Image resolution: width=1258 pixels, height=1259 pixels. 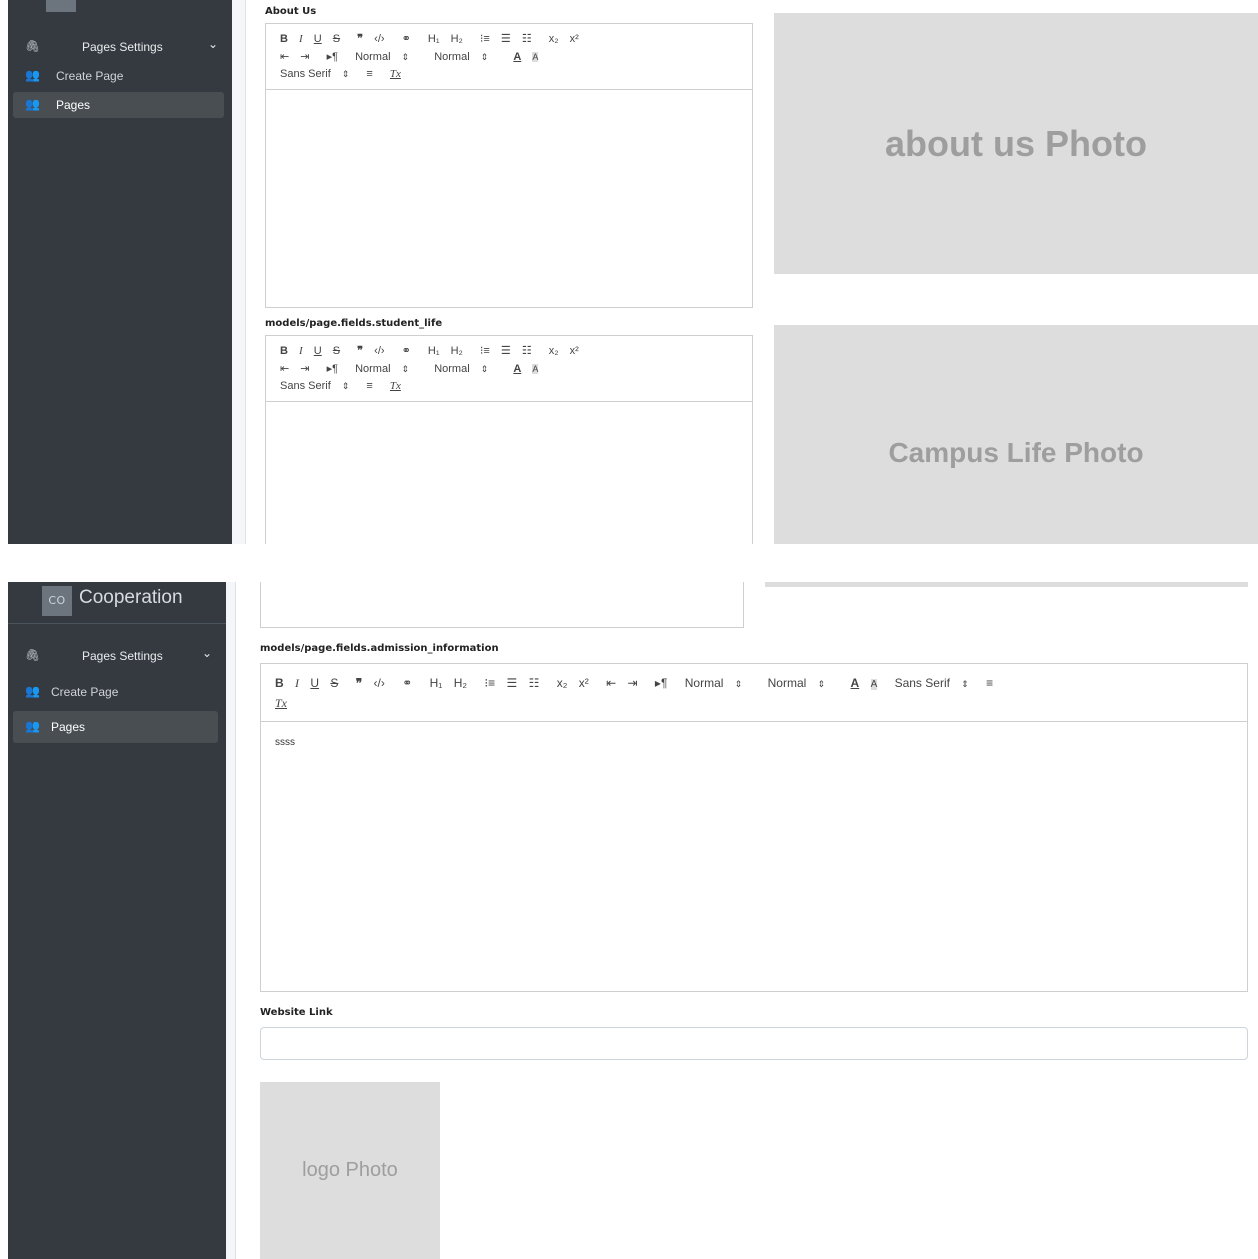 I want to click on website-link-input, so click(x=754, y=1043).